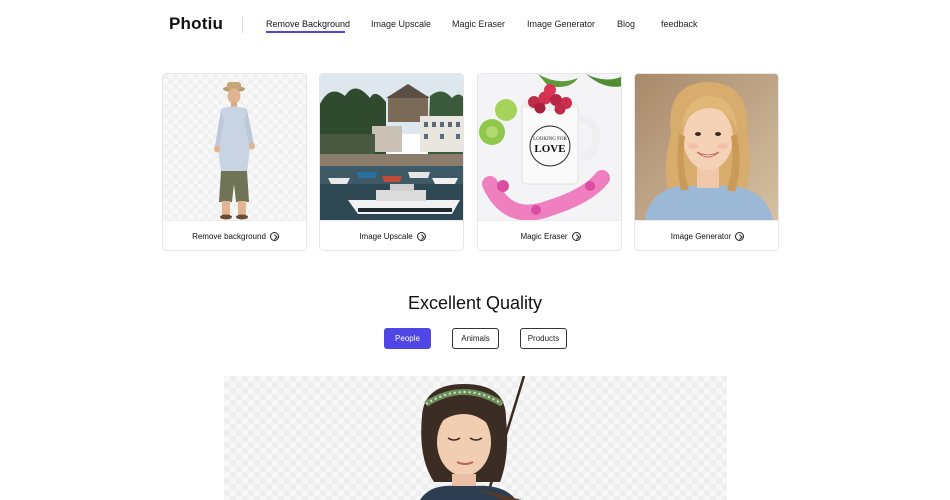 This screenshot has width=950, height=500. Describe the element at coordinates (475, 338) in the screenshot. I see `filter-animals-button: Animals` at that location.